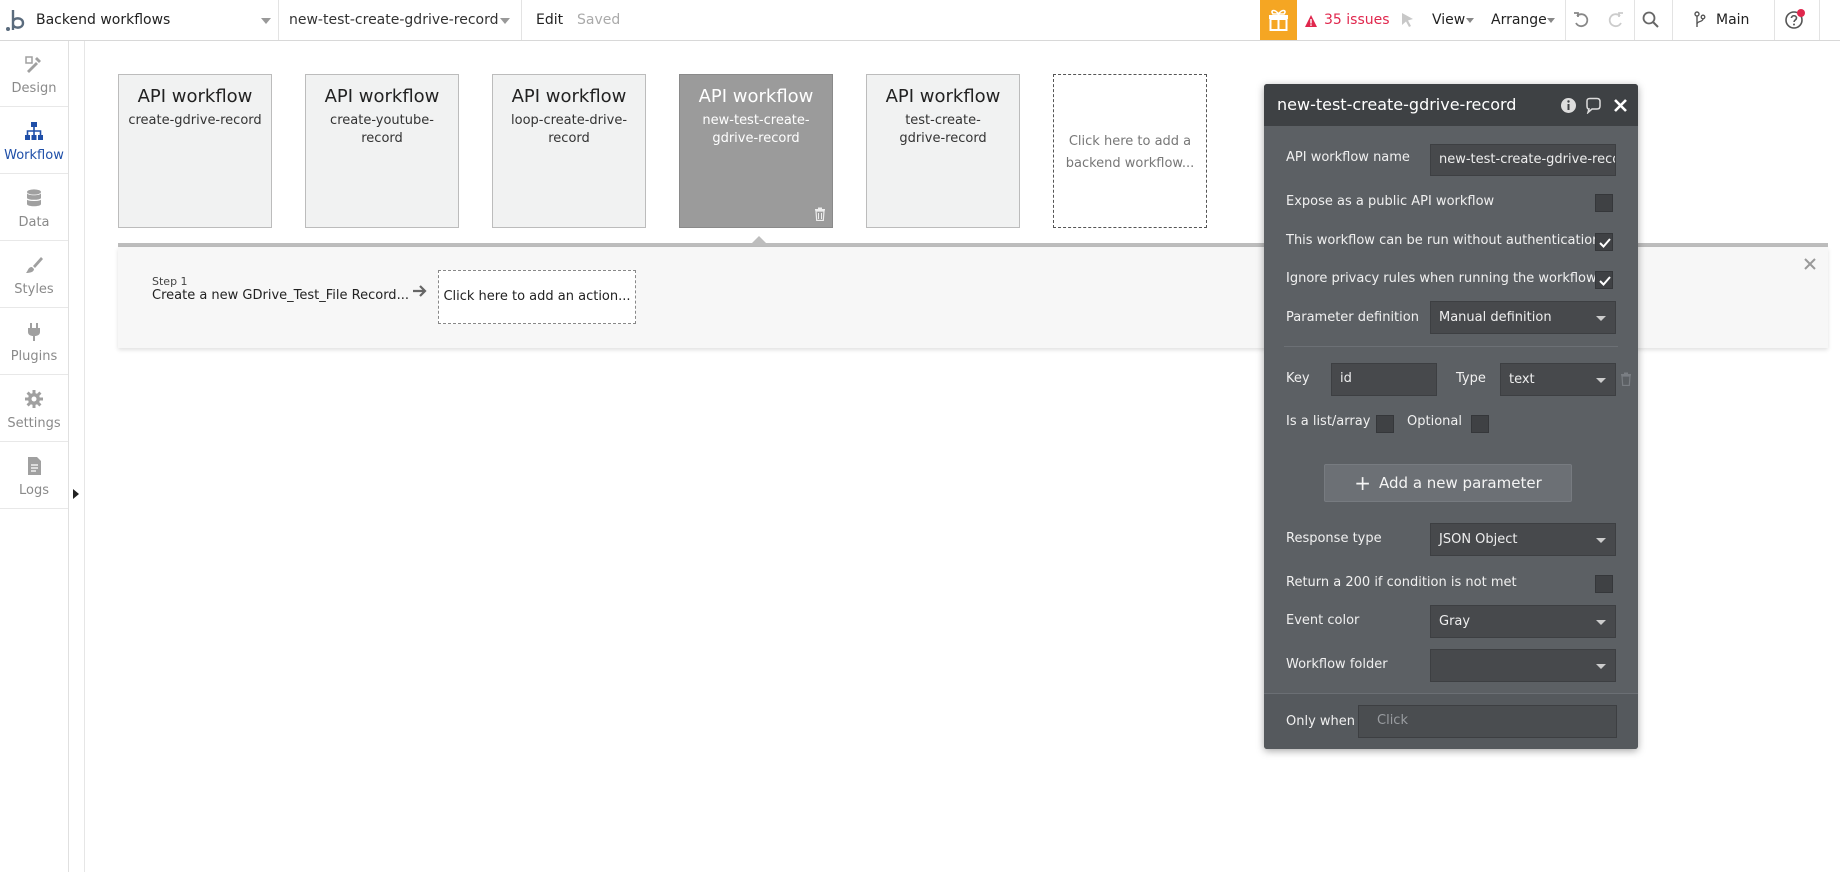 This screenshot has width=1840, height=872. What do you see at coordinates (1581, 20) in the screenshot?
I see `undo-icon` at bounding box center [1581, 20].